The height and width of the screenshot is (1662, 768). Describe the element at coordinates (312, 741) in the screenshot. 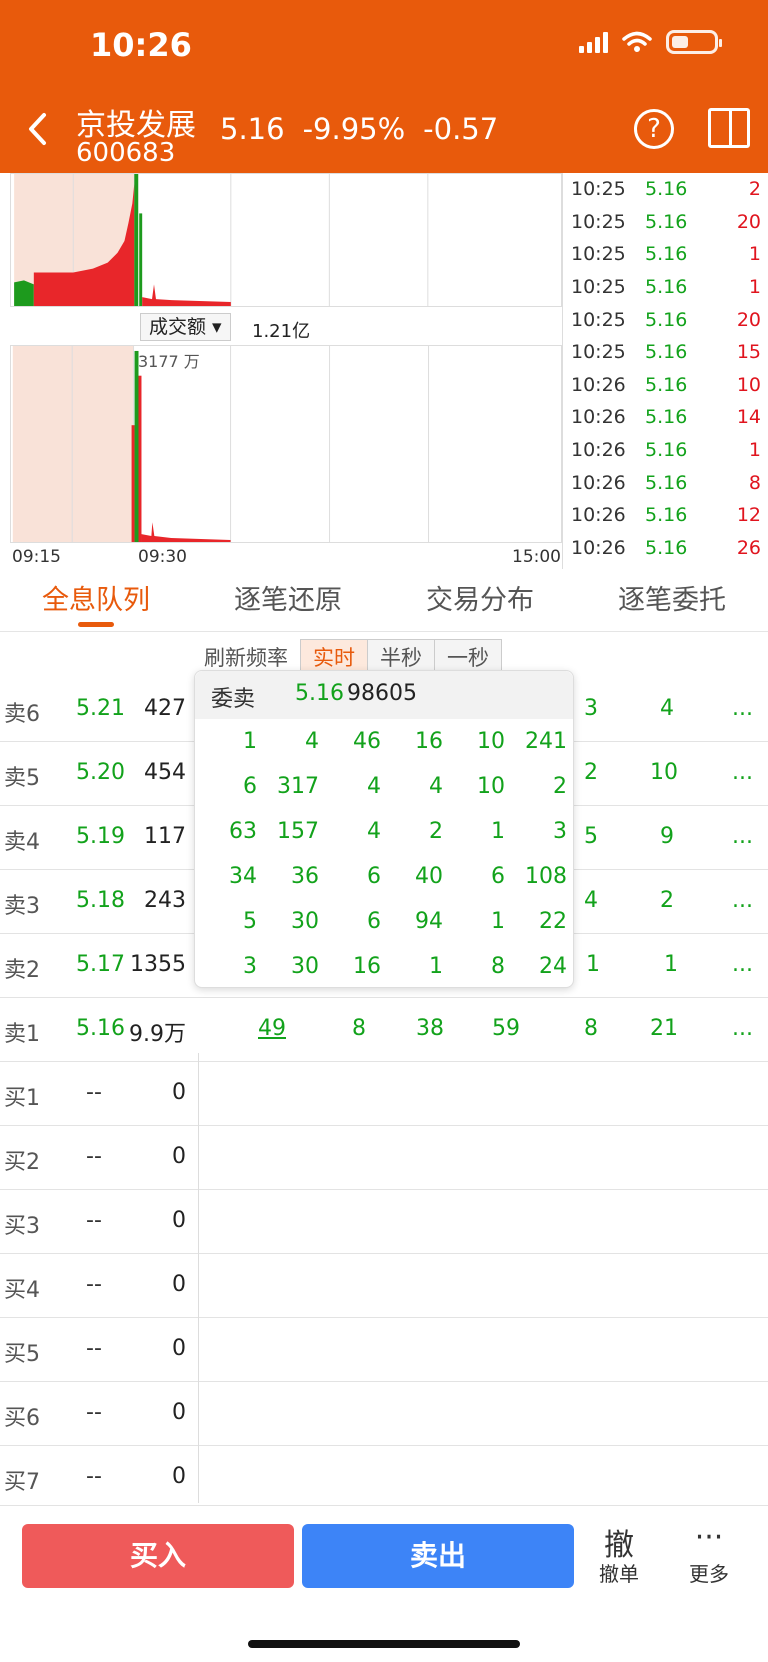

I see `popup-cell: 4` at that location.